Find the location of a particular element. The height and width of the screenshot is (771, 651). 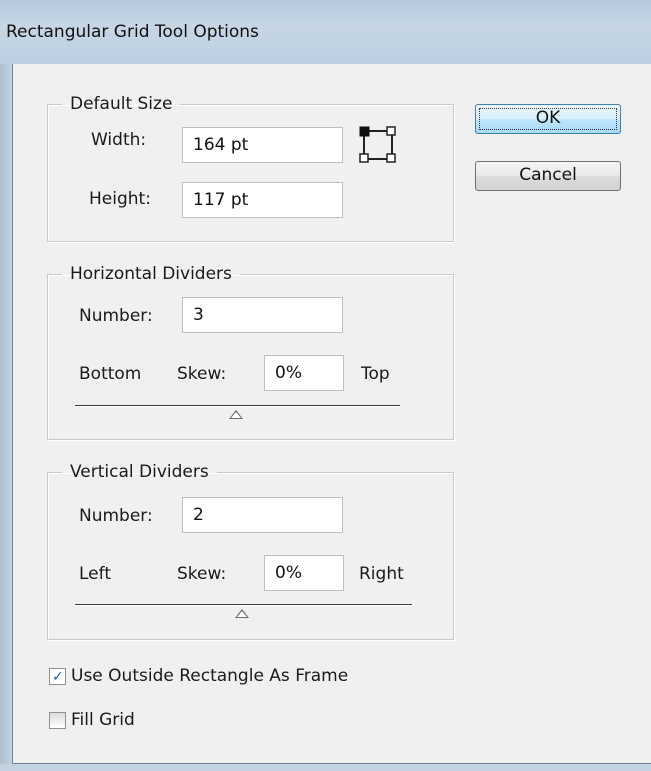

horizontal-top-label: Top is located at coordinates (375, 374).